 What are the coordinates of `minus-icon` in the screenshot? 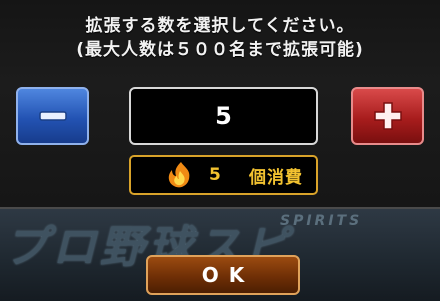 It's located at (52, 116).